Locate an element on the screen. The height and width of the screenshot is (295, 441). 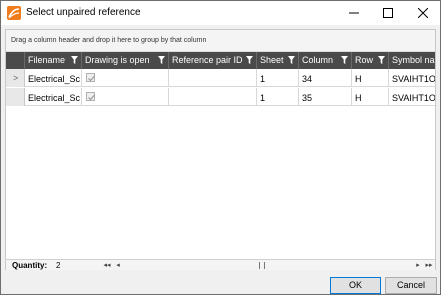
column-header-symbol-name: Symbol nam is located at coordinates (412, 60).